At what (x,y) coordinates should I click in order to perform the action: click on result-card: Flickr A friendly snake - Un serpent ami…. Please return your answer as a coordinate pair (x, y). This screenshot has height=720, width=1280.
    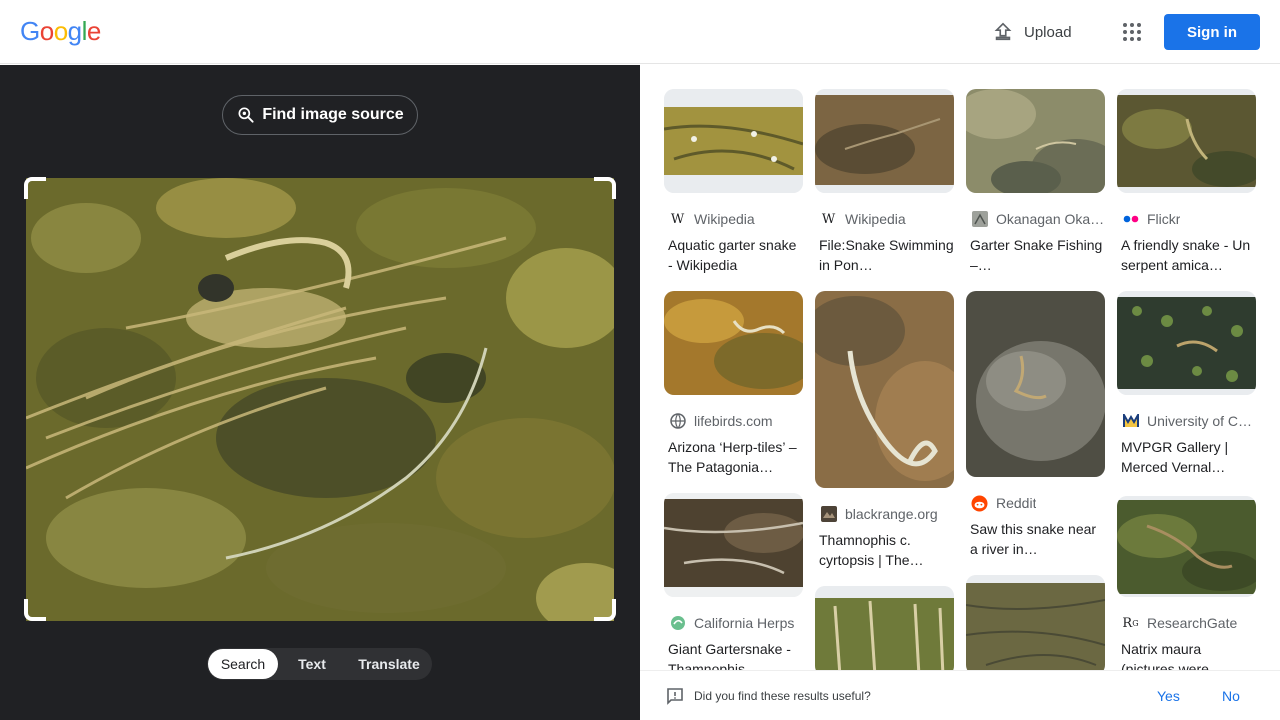
    Looking at the image, I should click on (1186, 182).